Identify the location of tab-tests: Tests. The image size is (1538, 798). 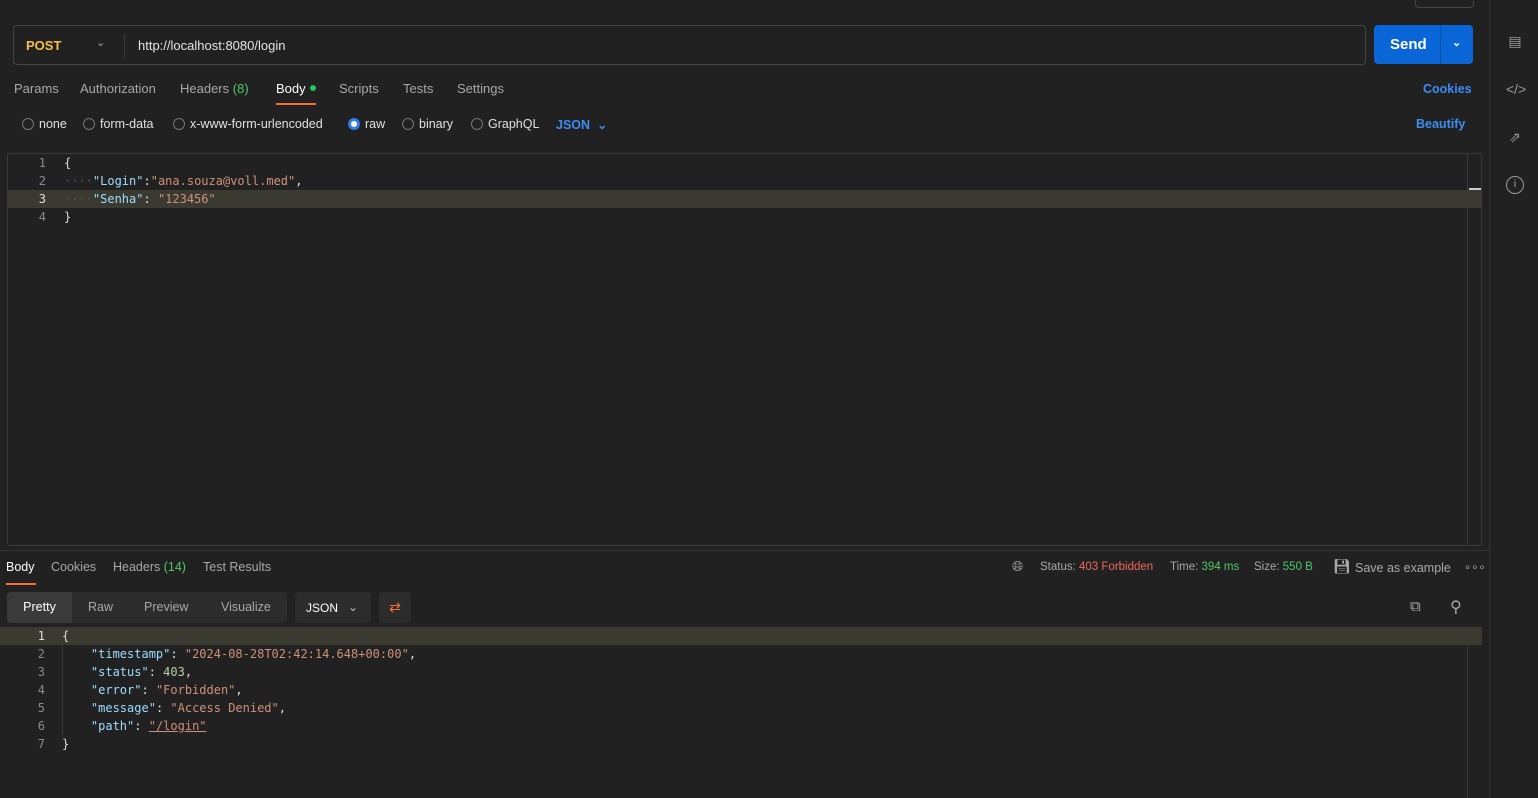
(418, 88).